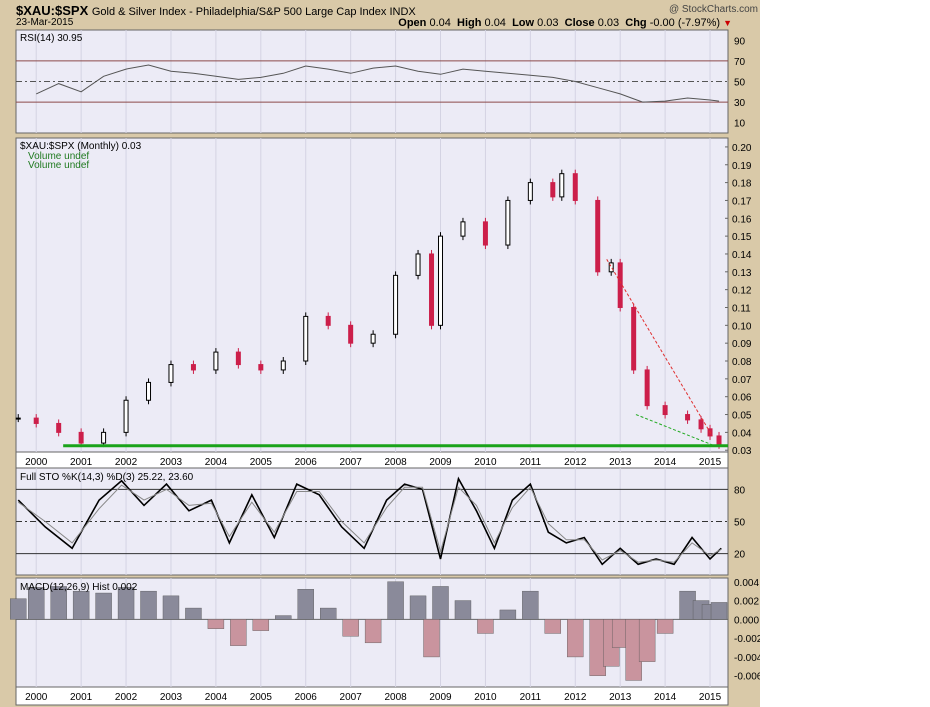 The height and width of the screenshot is (707, 930). What do you see at coordinates (747, 658) in the screenshot?
I see `macd-tick-label: -0.004` at bounding box center [747, 658].